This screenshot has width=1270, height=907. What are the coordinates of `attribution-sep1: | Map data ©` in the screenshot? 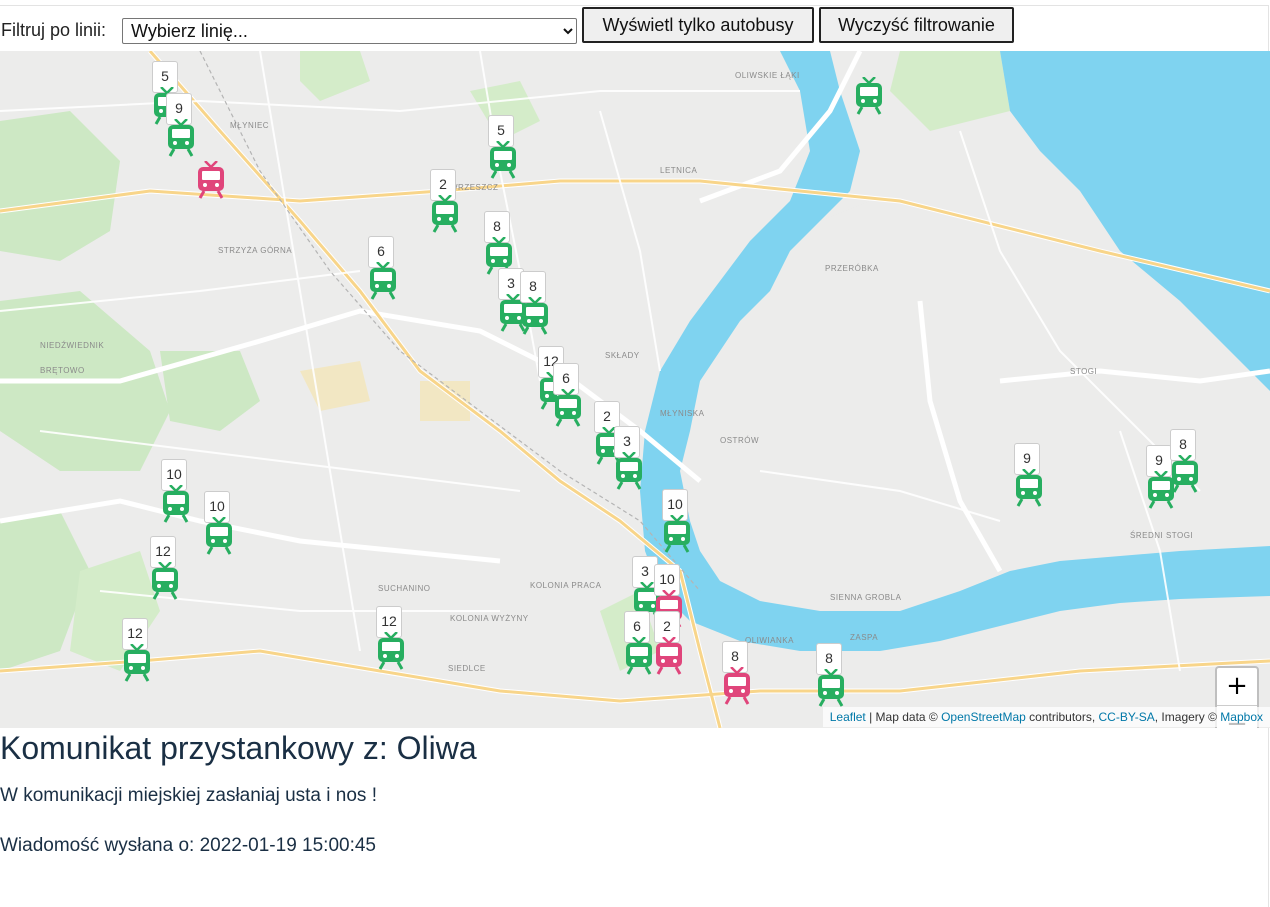 It's located at (903, 717).